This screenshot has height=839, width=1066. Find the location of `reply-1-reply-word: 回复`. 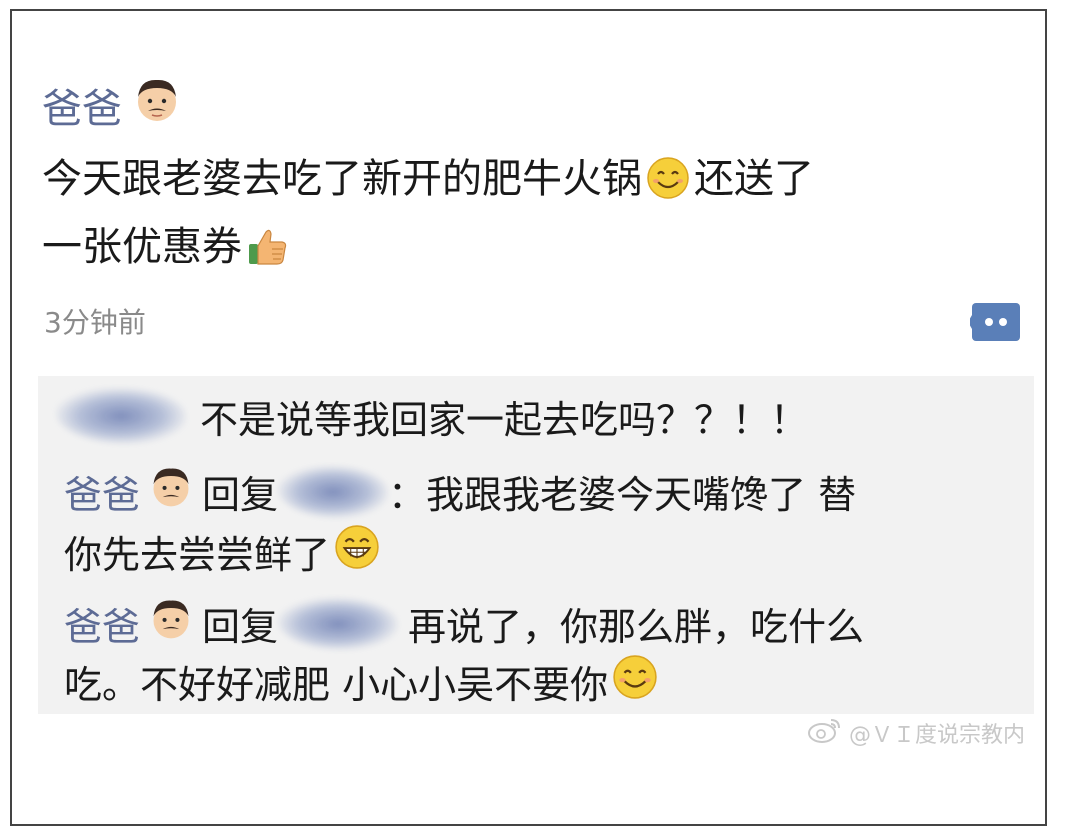

reply-1-reply-word: 回复 is located at coordinates (240, 495).